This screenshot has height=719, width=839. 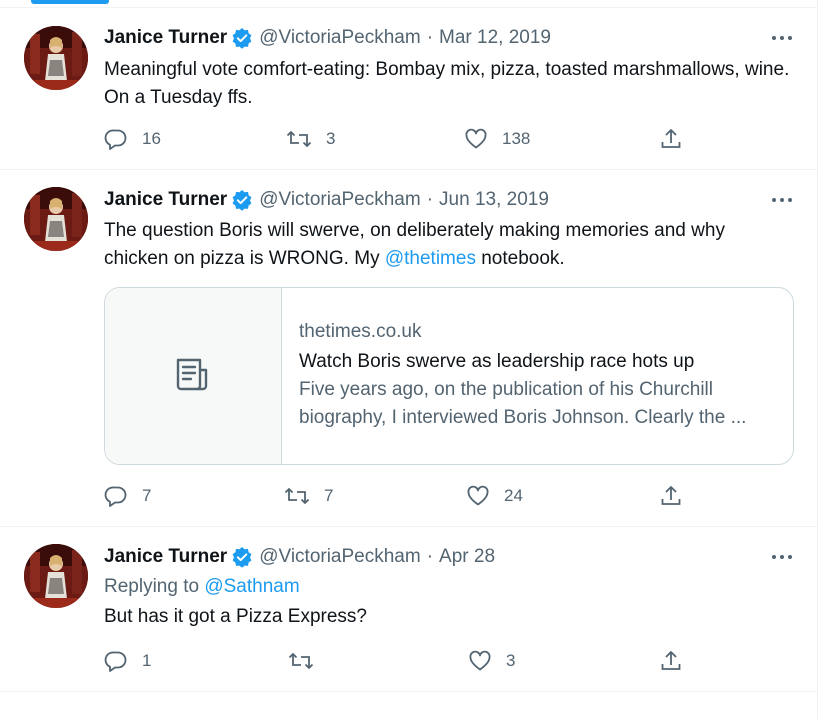 I want to click on article-icon, so click(x=193, y=376).